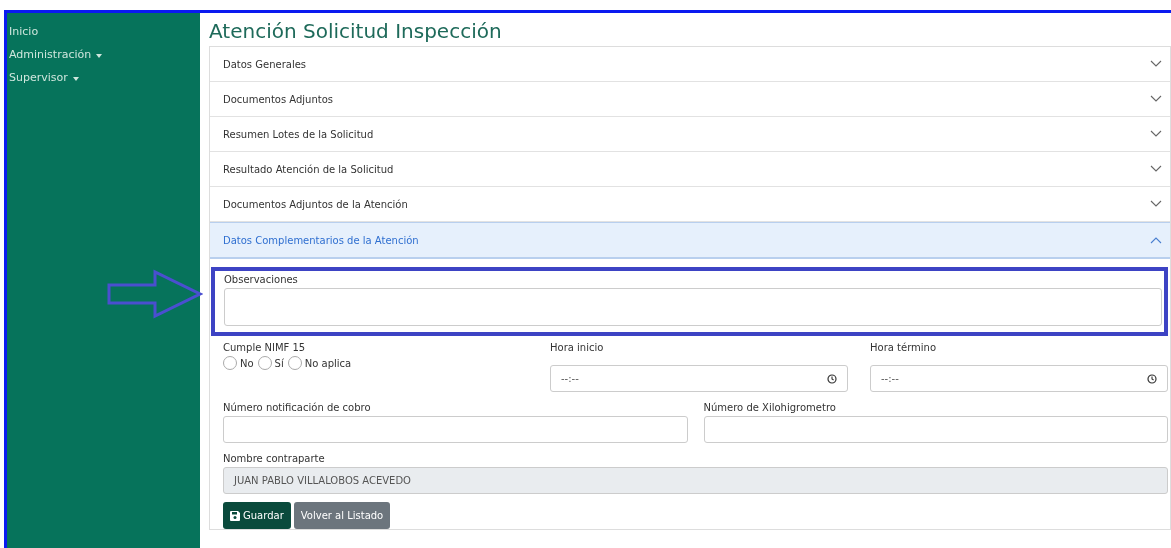 This screenshot has height=548, width=1171. Describe the element at coordinates (103, 54) in the screenshot. I see `sidebar-item: Administración` at that location.